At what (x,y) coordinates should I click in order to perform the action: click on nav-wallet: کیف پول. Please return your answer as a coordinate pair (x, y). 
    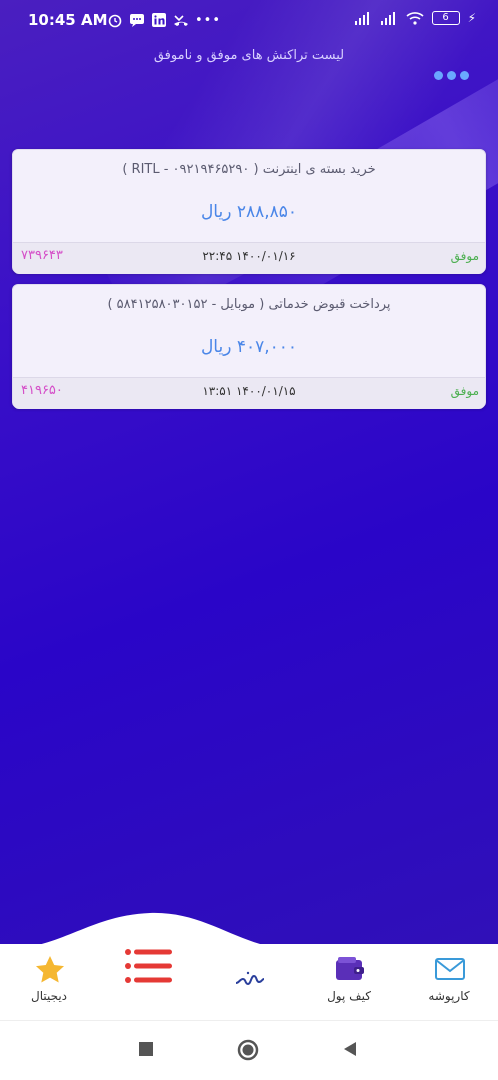
    Looking at the image, I should click on (349, 982).